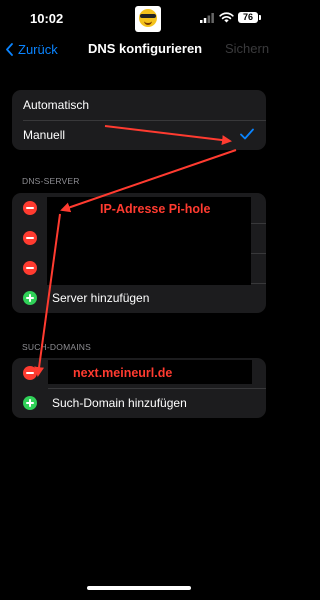  Describe the element at coordinates (47, 295) in the screenshot. I see `arrow-to-search-domain` at that location.